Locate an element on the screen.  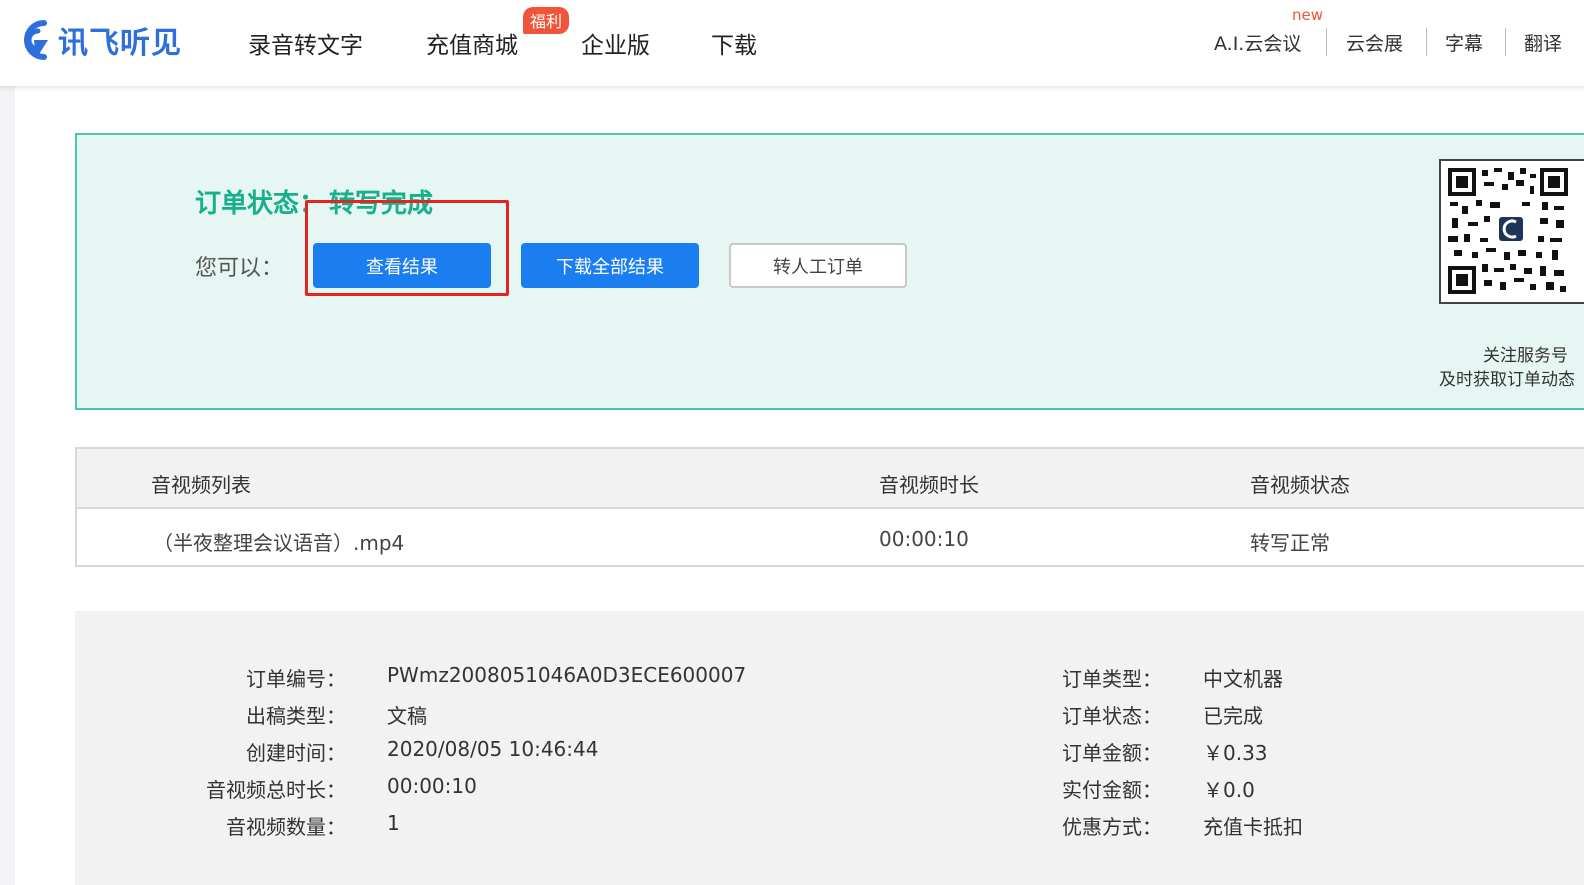
logo: 讯飞听见 is located at coordinates (98, 40).